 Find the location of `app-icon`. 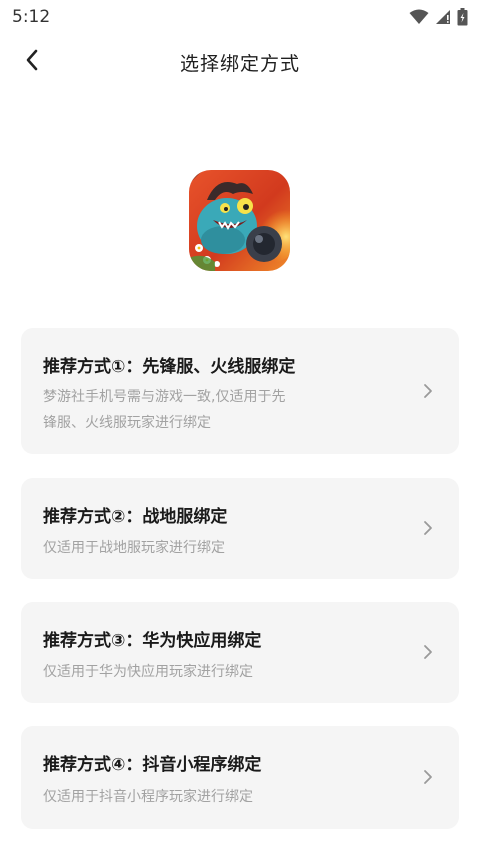

app-icon is located at coordinates (239, 220).